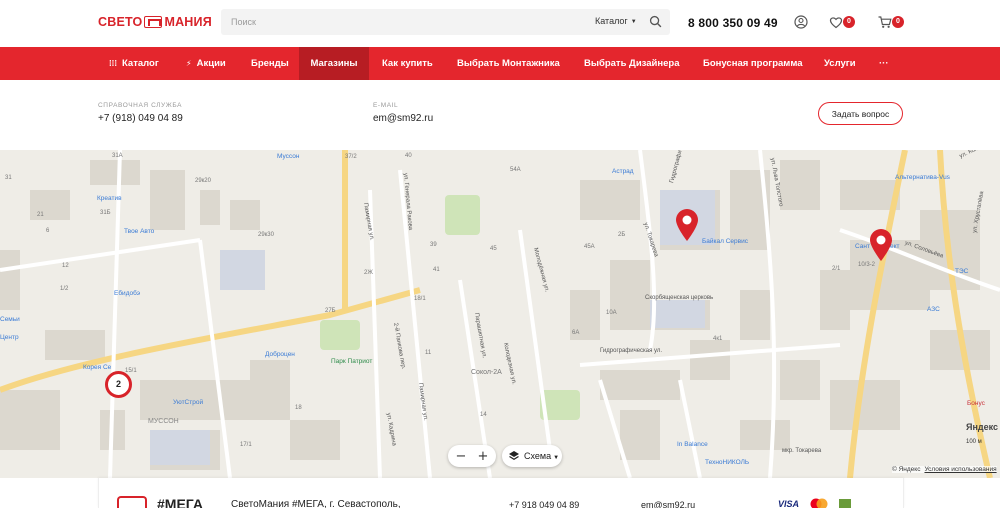 This screenshot has height=508, width=1000. I want to click on house-number: 10/3-2, so click(867, 265).